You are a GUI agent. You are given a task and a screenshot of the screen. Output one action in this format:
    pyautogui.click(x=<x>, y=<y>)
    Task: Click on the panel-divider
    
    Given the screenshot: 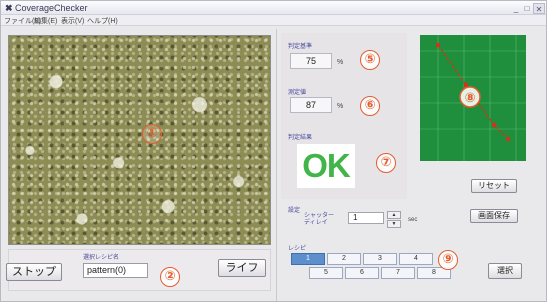 What is the action you would take?
    pyautogui.click(x=276, y=165)
    